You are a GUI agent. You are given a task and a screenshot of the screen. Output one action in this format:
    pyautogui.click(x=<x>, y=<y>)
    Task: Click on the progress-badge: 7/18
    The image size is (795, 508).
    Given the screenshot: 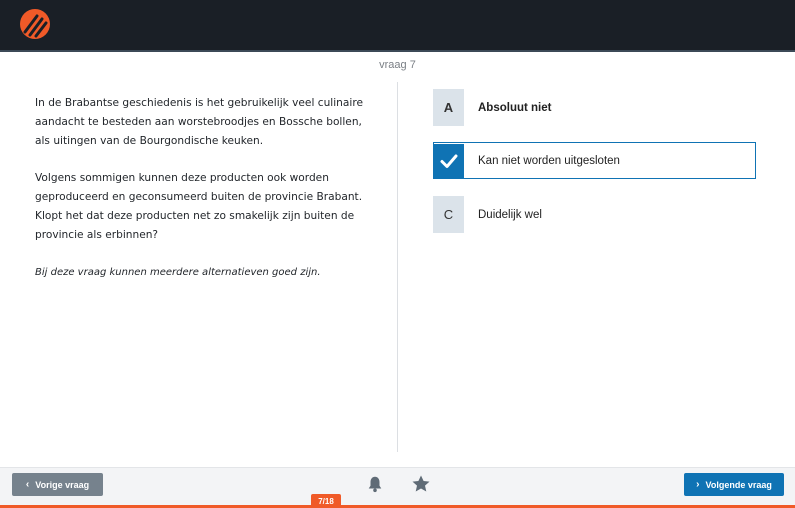 What is the action you would take?
    pyautogui.click(x=326, y=501)
    